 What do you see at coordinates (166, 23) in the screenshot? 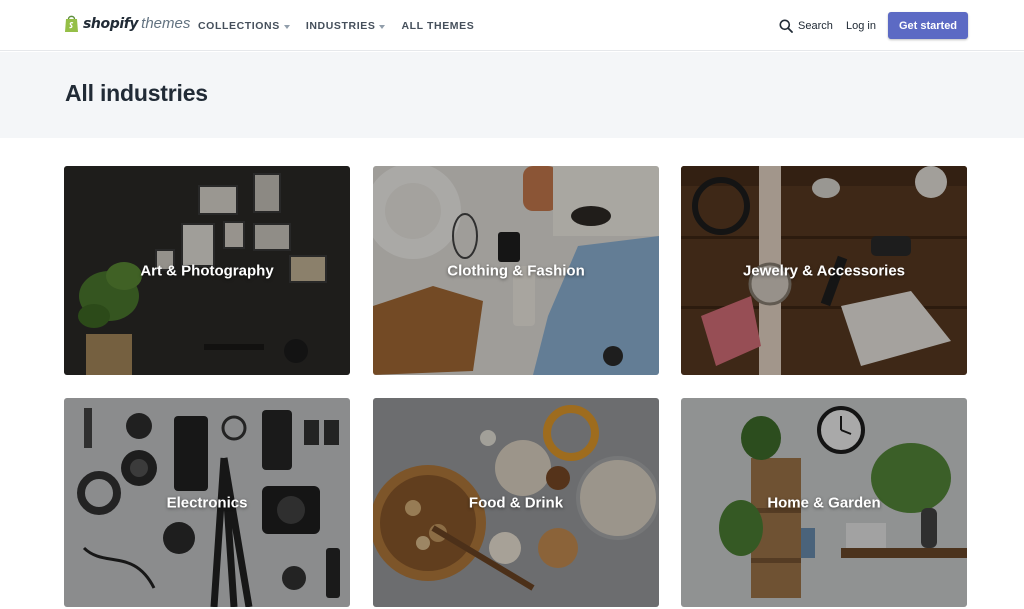
I see `logo-suffix: themes` at bounding box center [166, 23].